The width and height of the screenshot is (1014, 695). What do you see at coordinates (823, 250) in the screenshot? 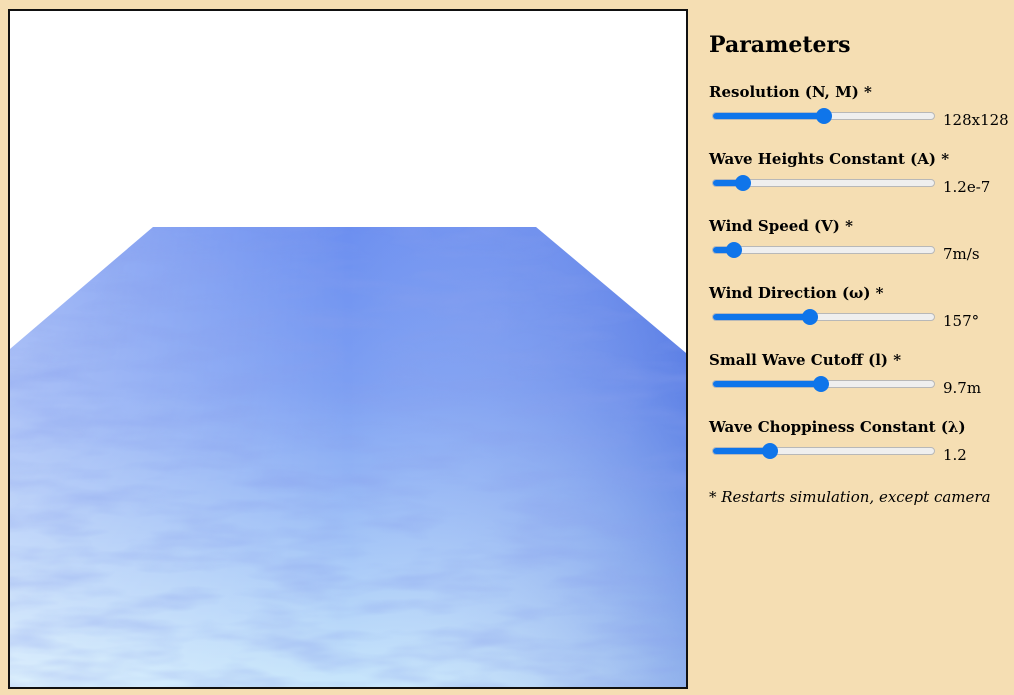
I see `wind-speed-slider-track` at bounding box center [823, 250].